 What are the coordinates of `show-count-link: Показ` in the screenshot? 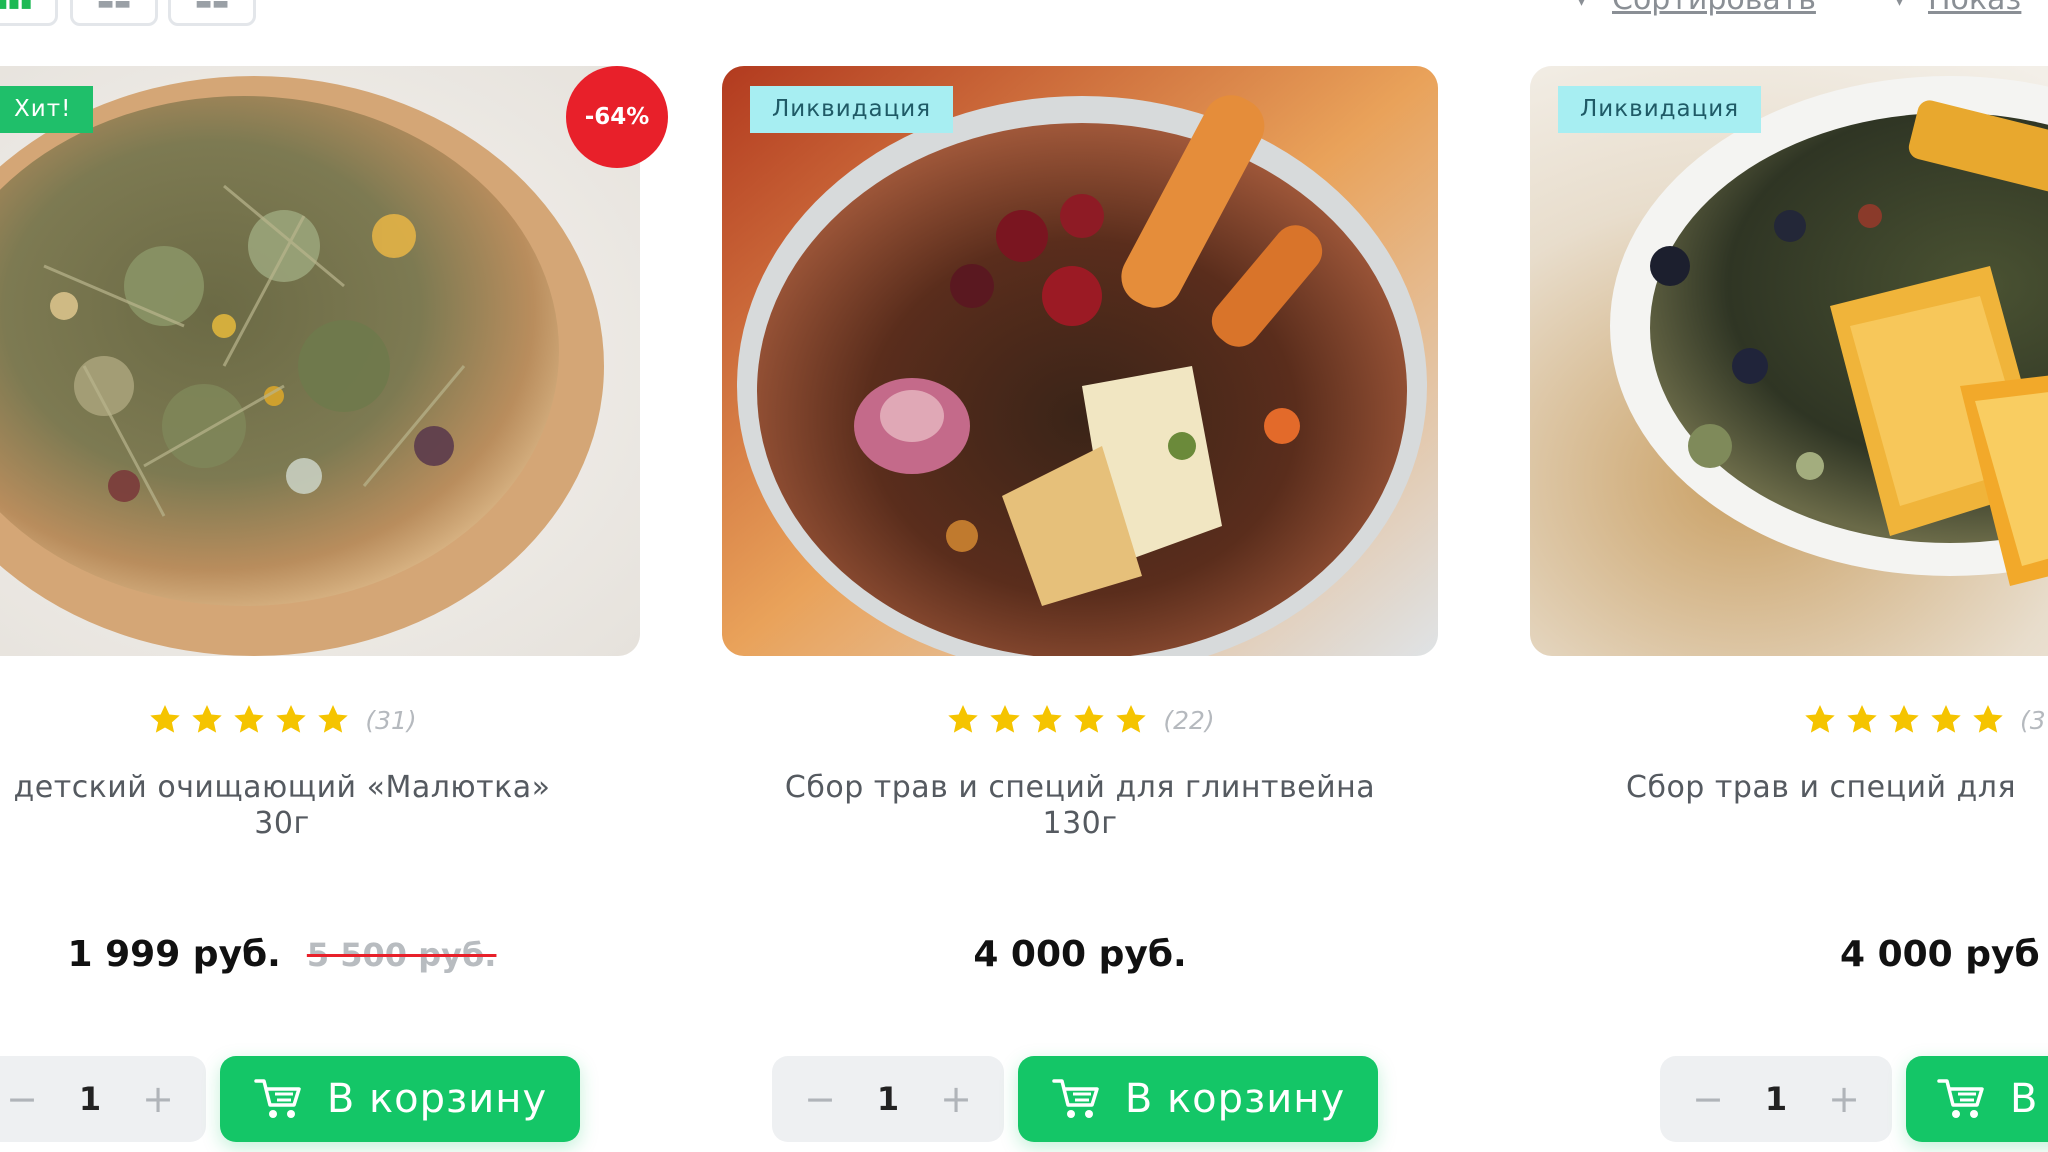 It's located at (1974, 8).